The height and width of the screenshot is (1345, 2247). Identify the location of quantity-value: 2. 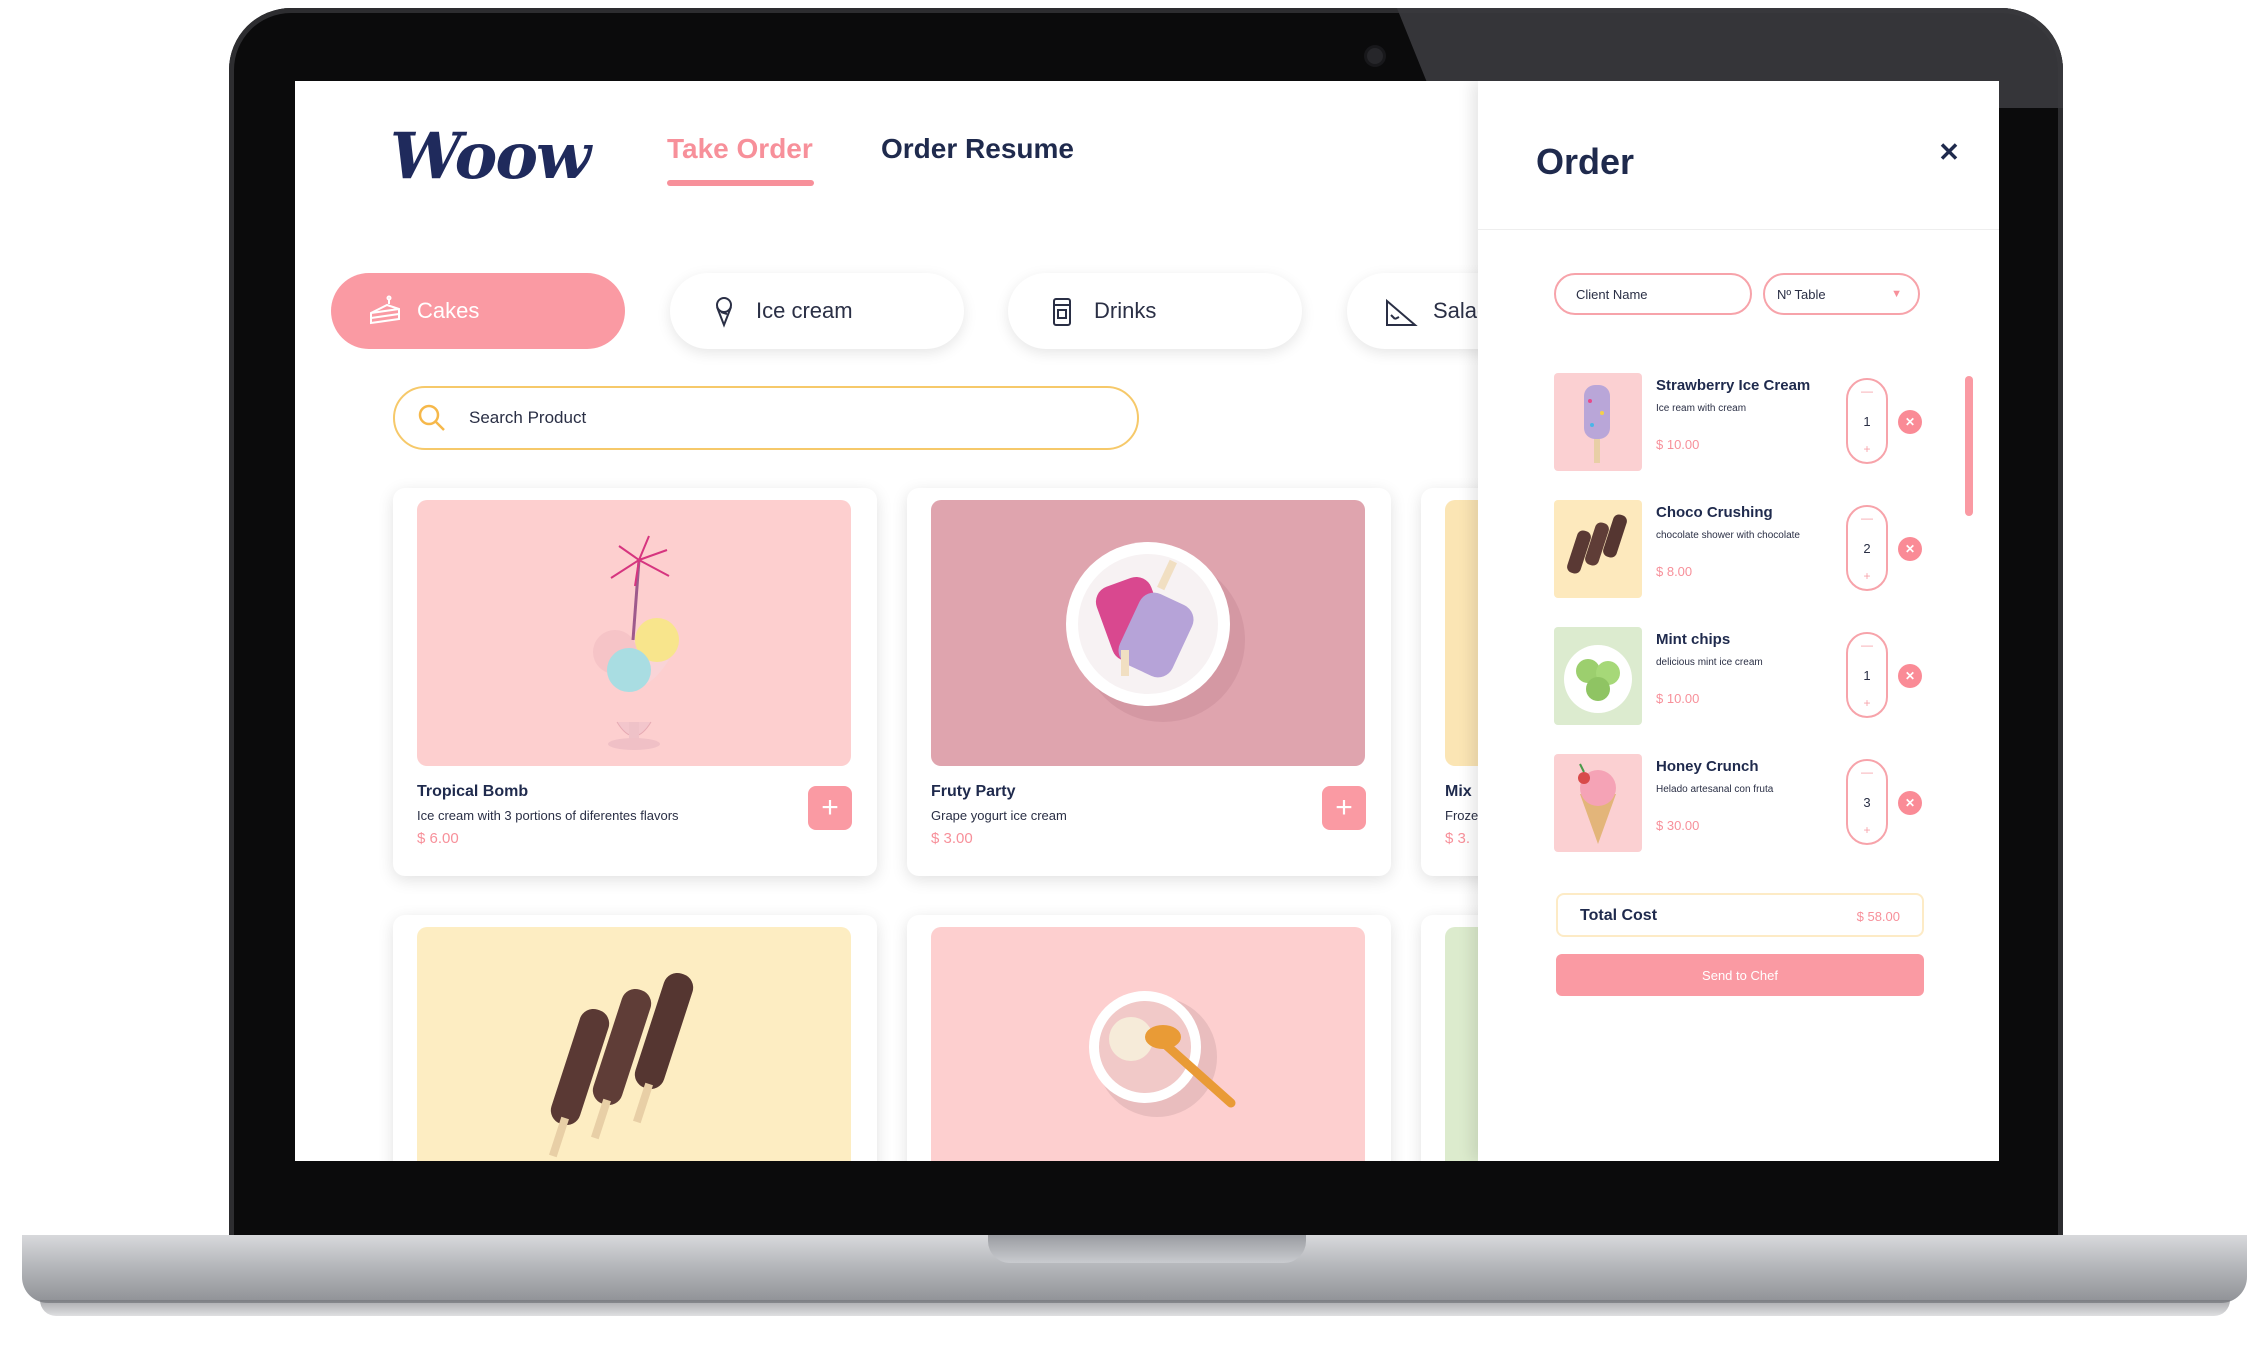
(1867, 548).